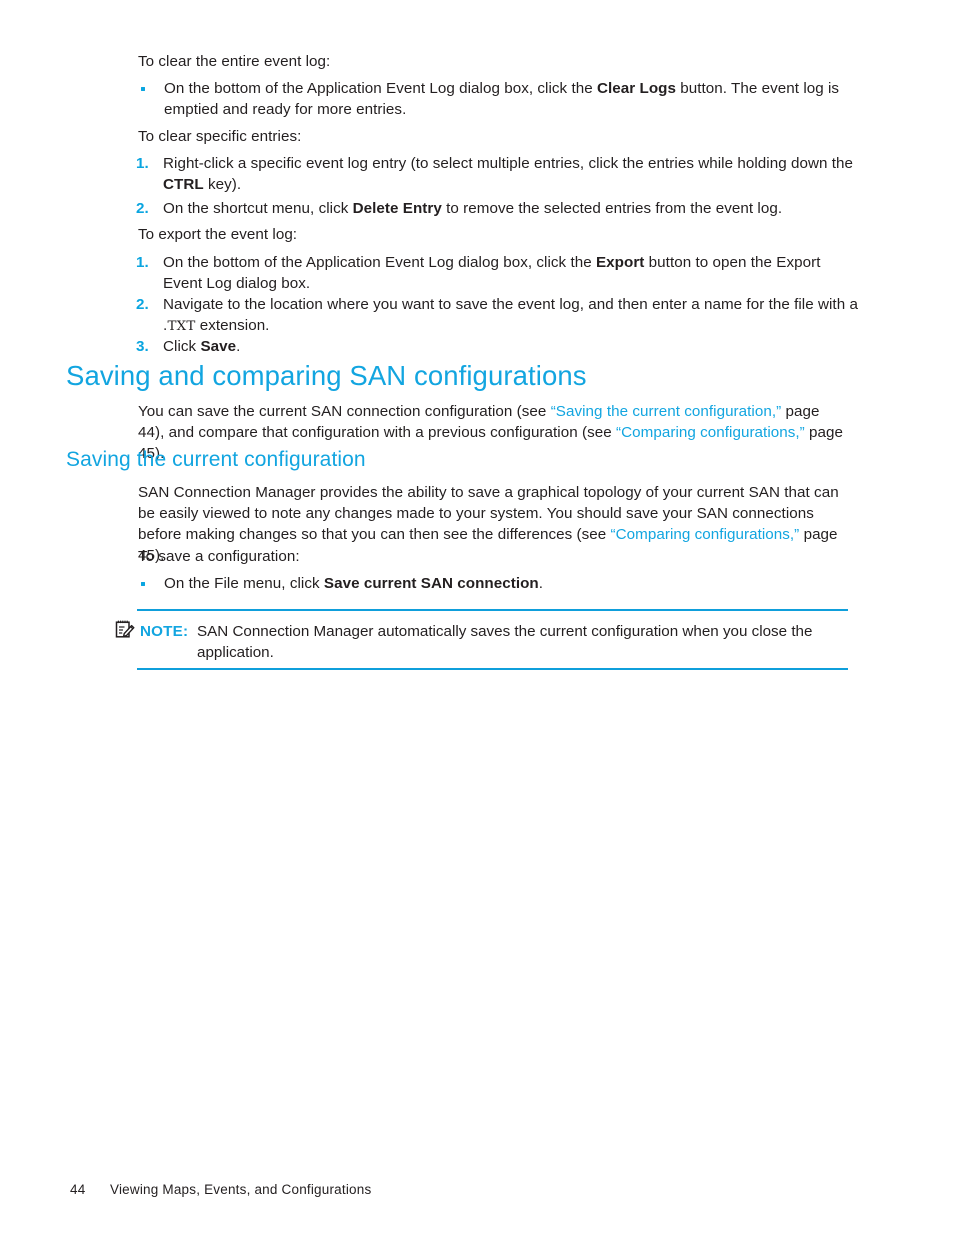 This screenshot has width=954, height=1235. Describe the element at coordinates (218, 346) in the screenshot. I see `ui-label-save: Save` at that location.